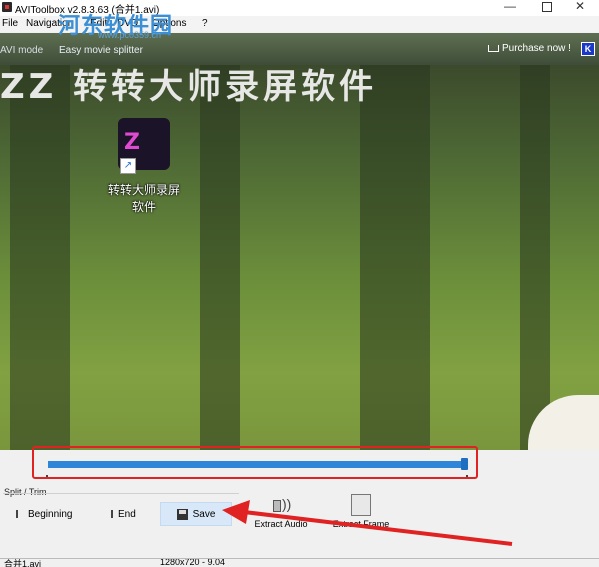 The image size is (599, 567). Describe the element at coordinates (121, 493) in the screenshot. I see `group-divider` at that location.